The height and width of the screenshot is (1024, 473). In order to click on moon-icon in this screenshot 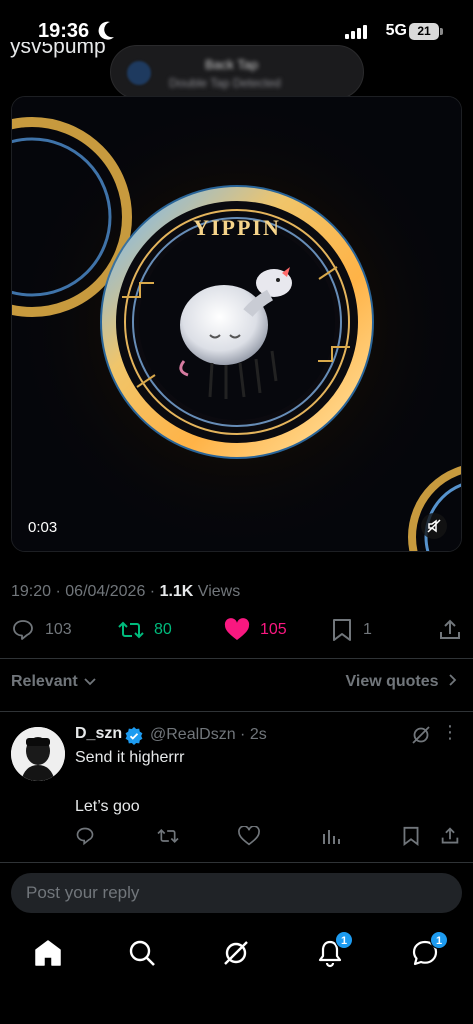, I will do `click(106, 30)`.